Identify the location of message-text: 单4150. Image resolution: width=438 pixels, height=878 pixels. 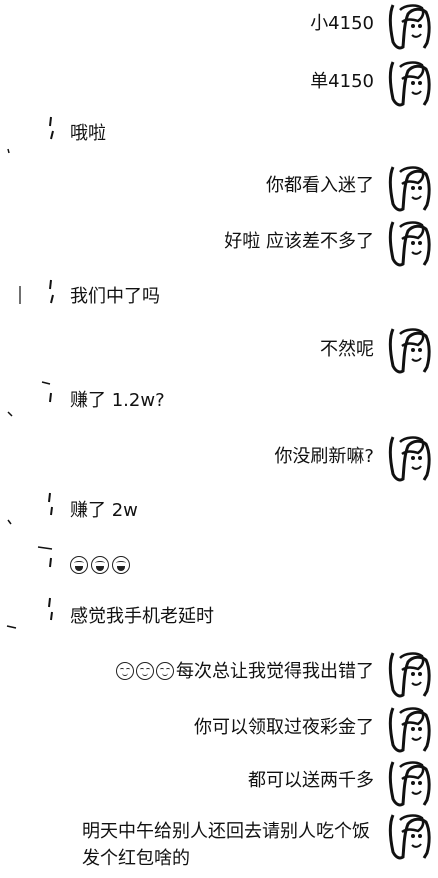
(342, 81).